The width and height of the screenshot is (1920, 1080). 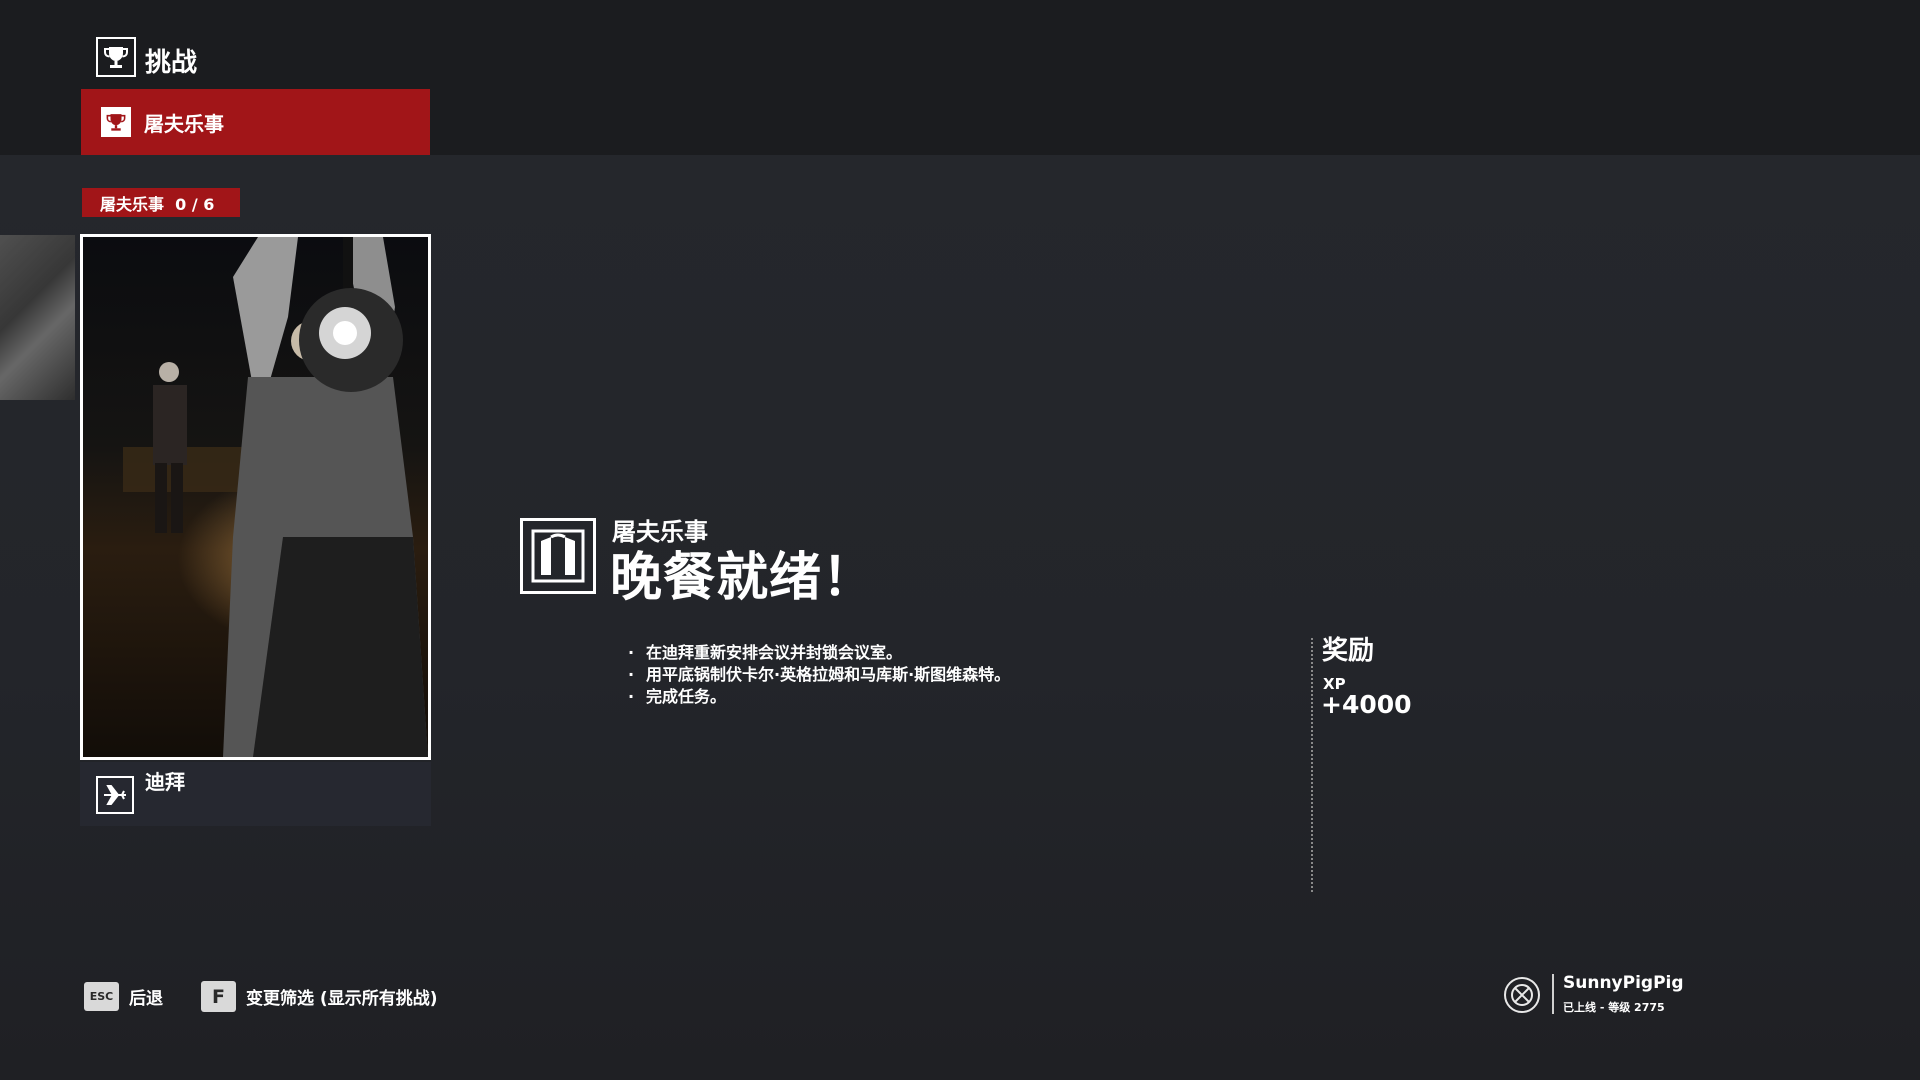 What do you see at coordinates (184, 124) in the screenshot?
I see `tab-label: 屠夫乐事` at bounding box center [184, 124].